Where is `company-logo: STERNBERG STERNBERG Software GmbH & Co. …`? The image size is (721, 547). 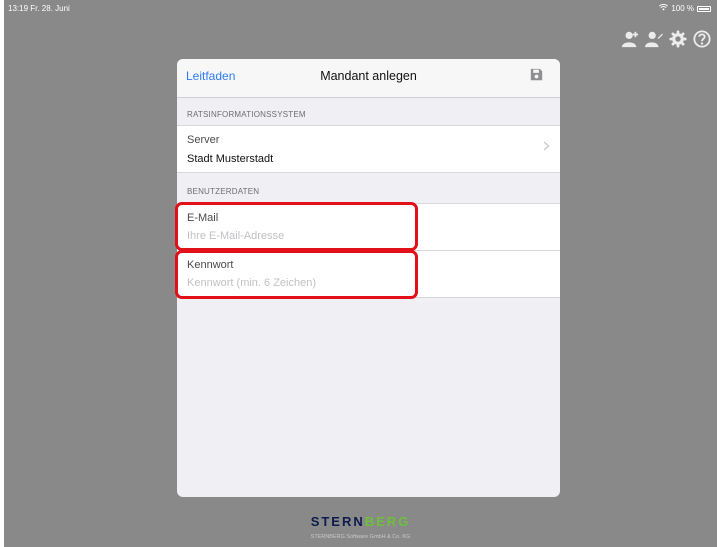
company-logo: STERNBERG STERNBERG Software GmbH & Co. … is located at coordinates (360, 527).